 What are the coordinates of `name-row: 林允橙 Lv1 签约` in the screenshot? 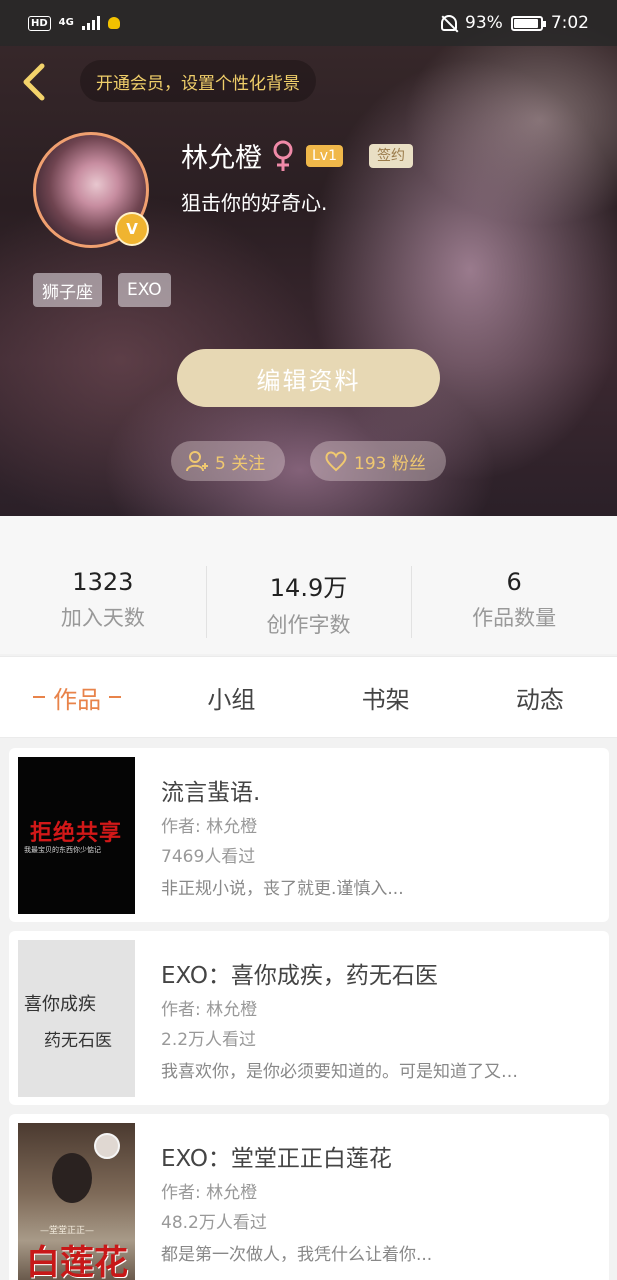 It's located at (297, 155).